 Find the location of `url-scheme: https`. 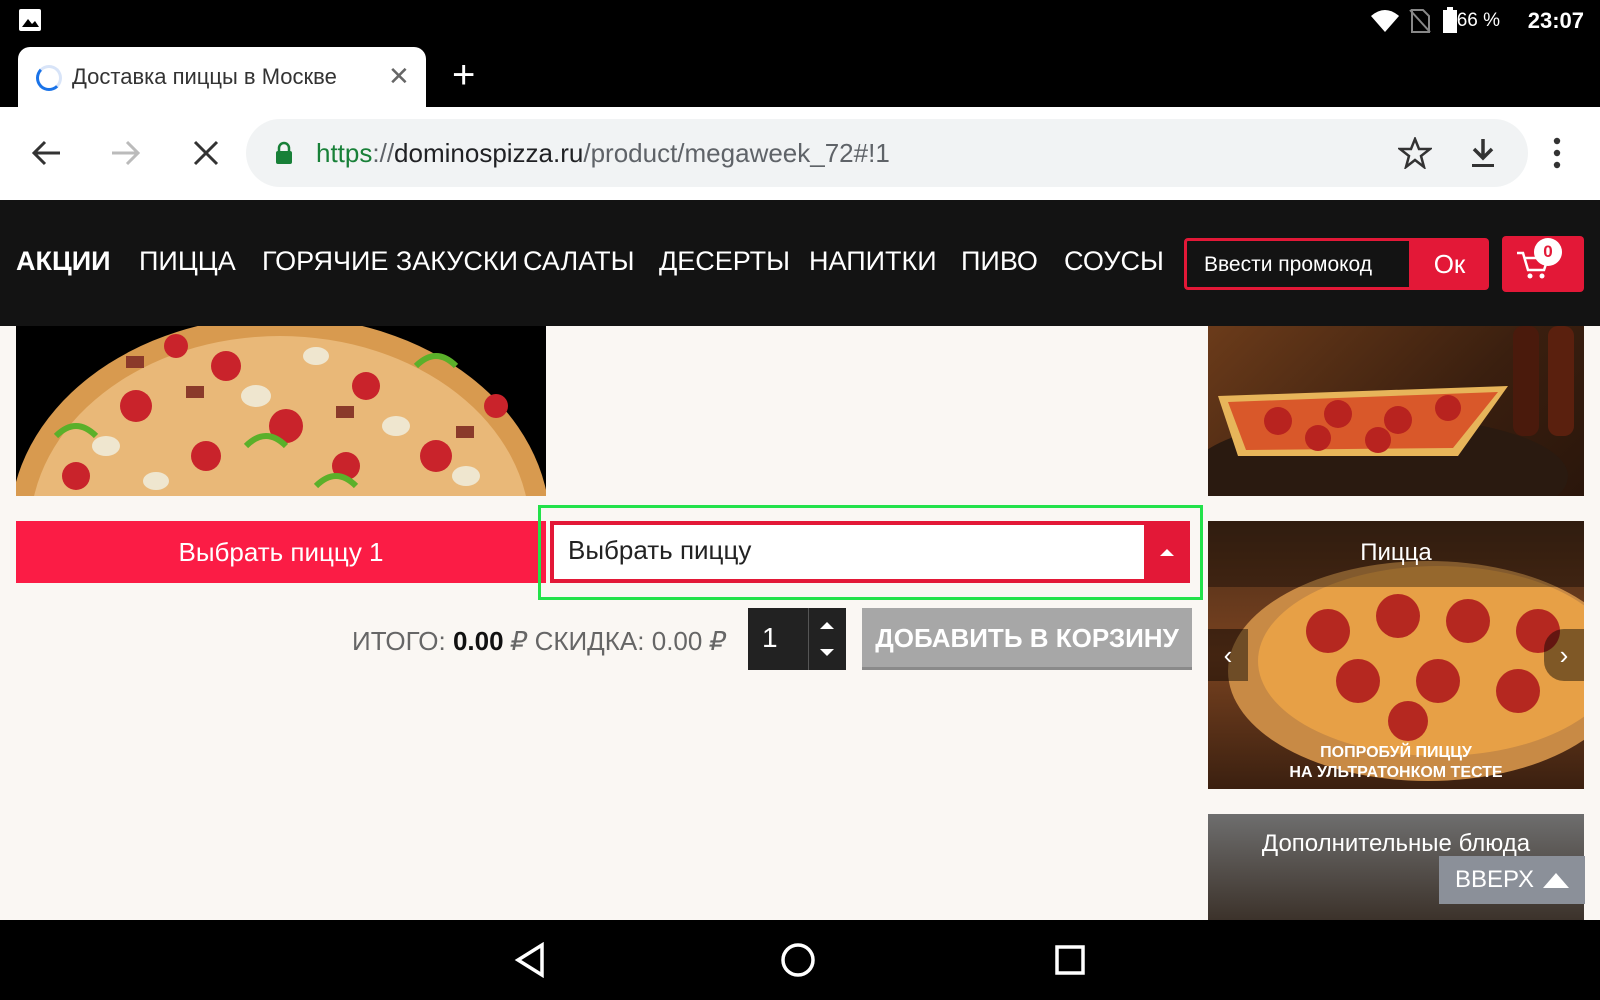

url-scheme: https is located at coordinates (344, 153).